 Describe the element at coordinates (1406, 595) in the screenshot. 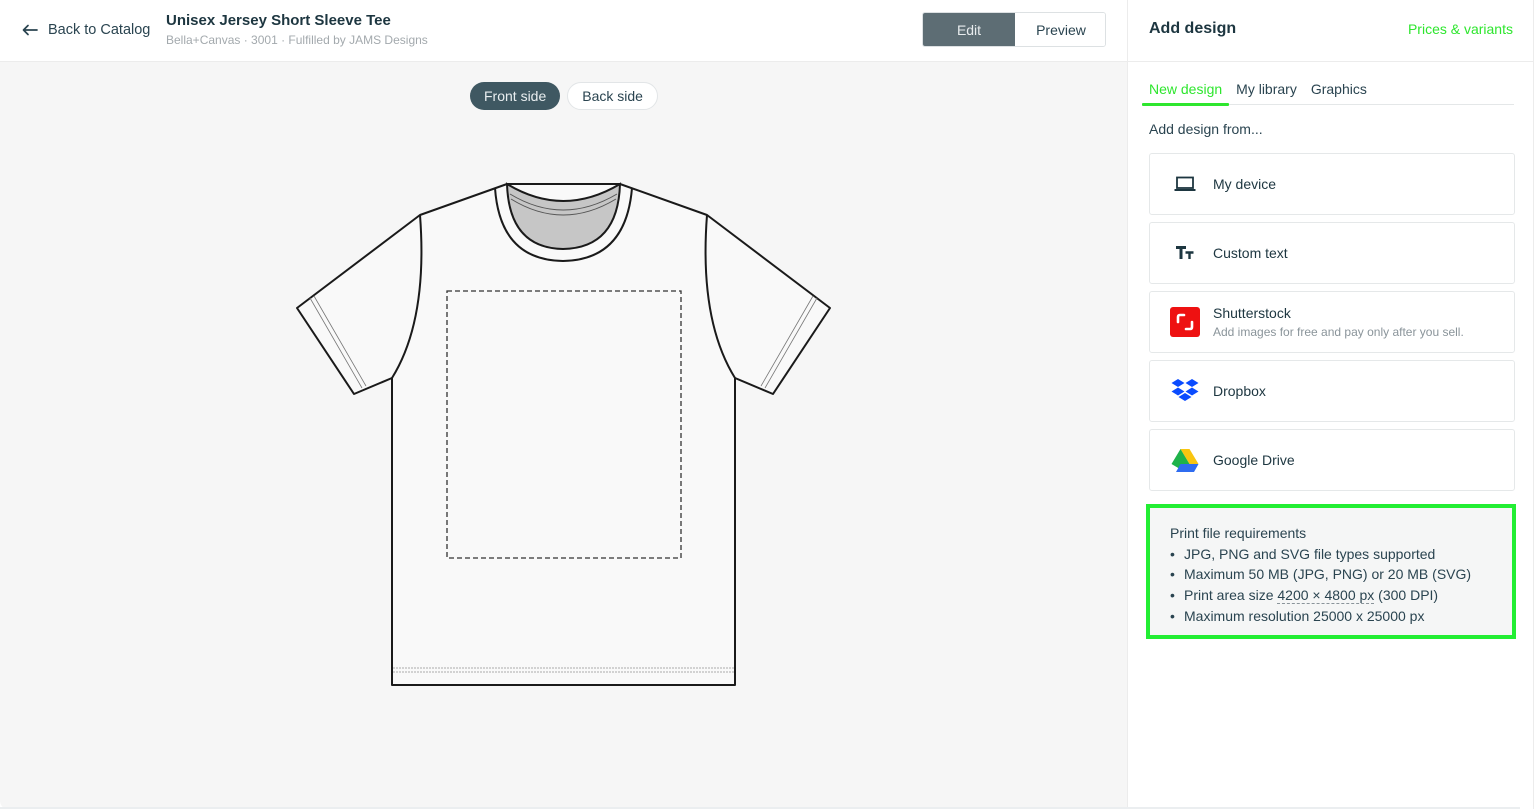

I see `print-area-suffix: (300 DPI)` at that location.